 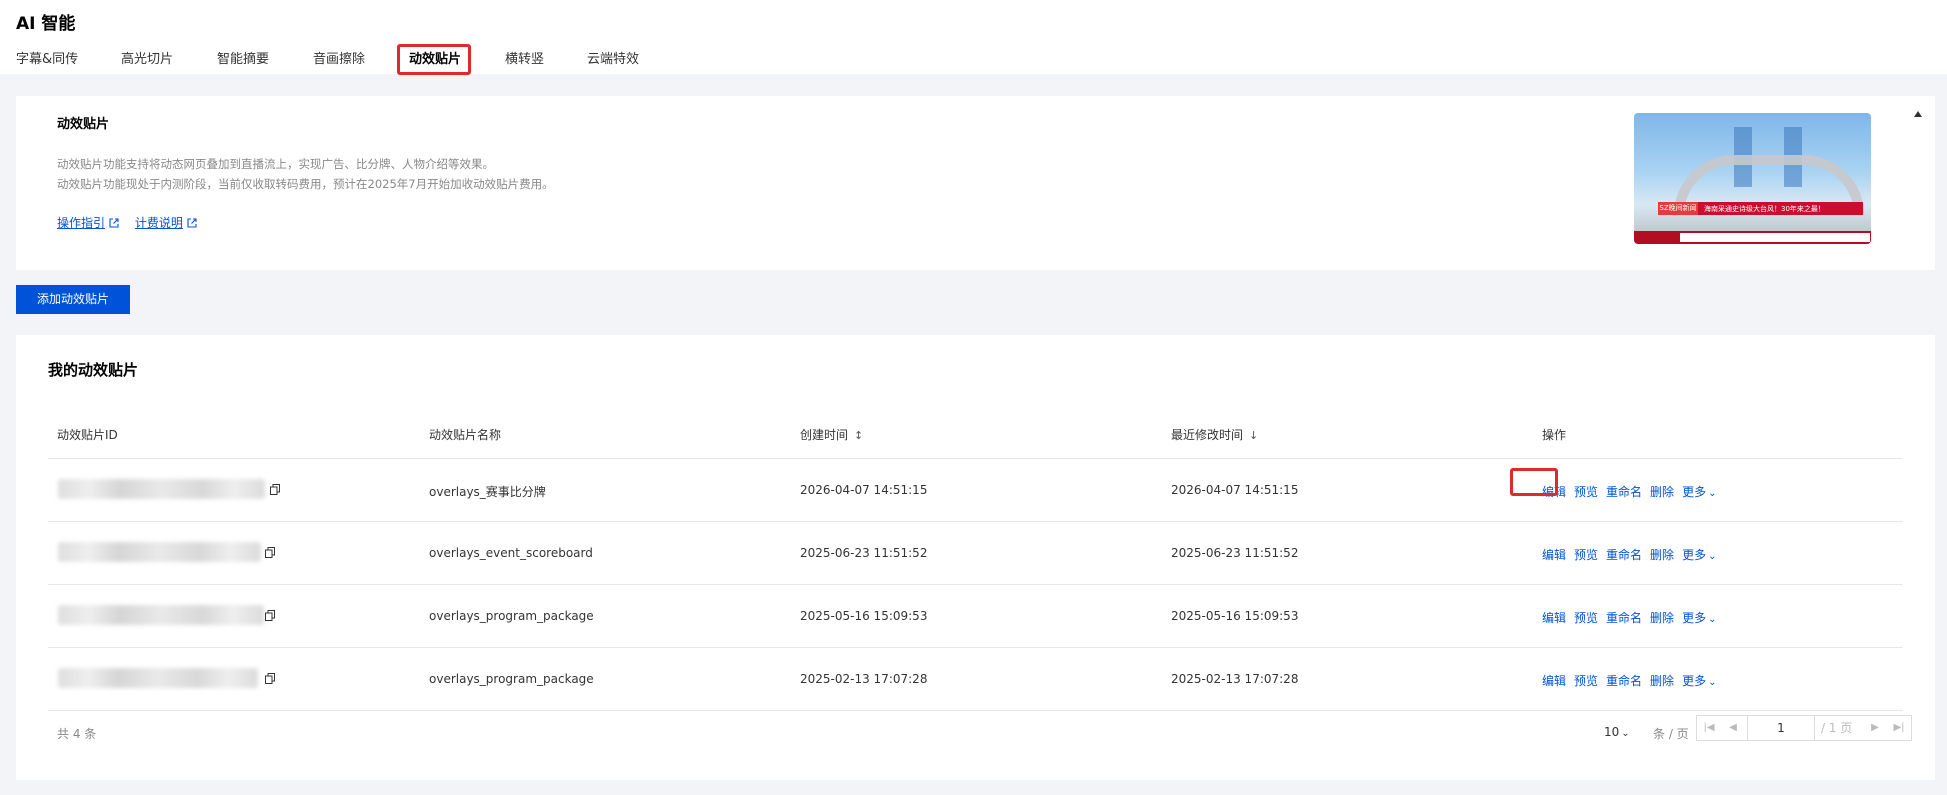 I want to click on created-time: 2025-06-23 11:51:52, so click(x=864, y=553).